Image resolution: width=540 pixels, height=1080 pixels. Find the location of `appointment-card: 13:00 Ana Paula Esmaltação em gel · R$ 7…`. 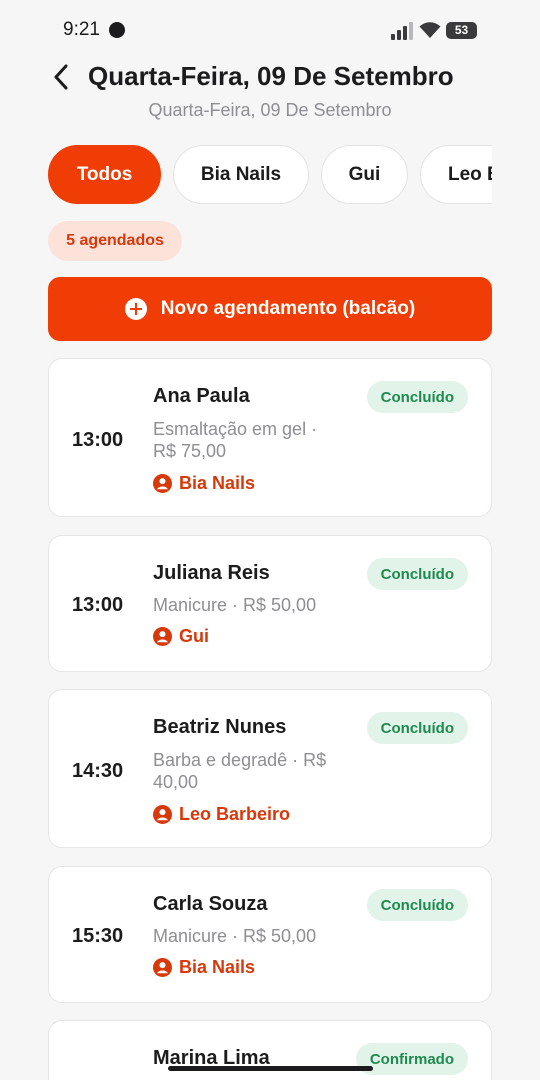

appointment-card: 13:00 Ana Paula Esmaltação em gel · R$ 7… is located at coordinates (270, 437).